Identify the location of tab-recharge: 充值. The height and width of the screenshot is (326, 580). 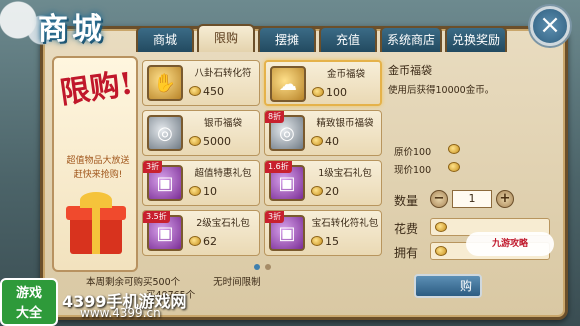
(348, 39).